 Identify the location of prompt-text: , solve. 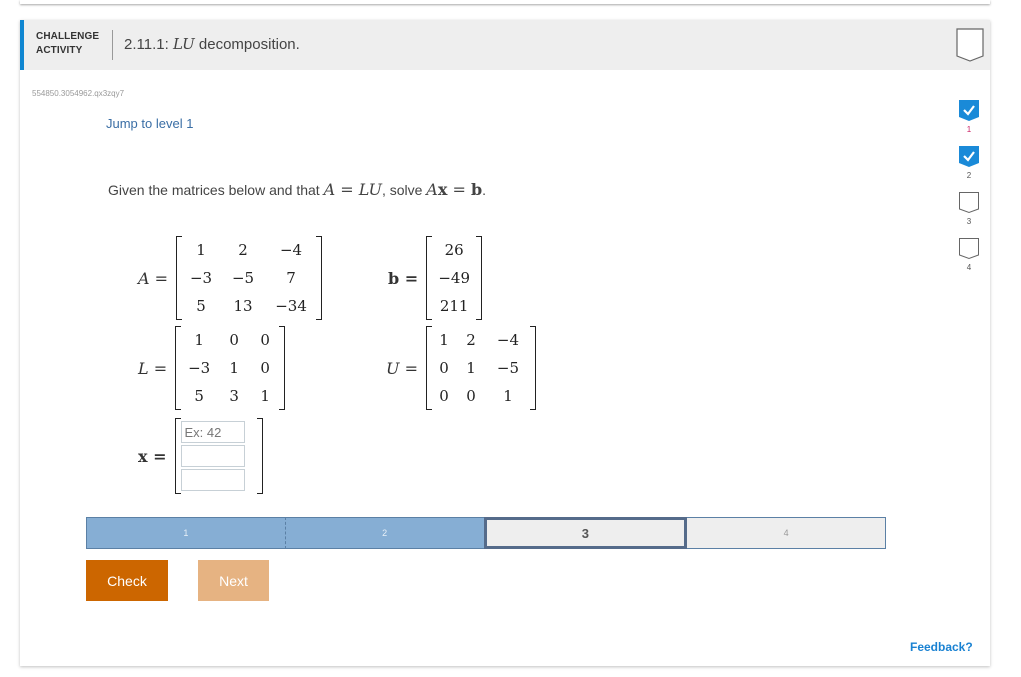
(402, 190).